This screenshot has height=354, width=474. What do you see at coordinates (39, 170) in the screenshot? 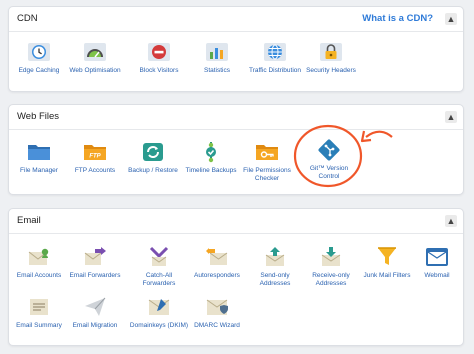
I see `item-label: File Manager` at bounding box center [39, 170].